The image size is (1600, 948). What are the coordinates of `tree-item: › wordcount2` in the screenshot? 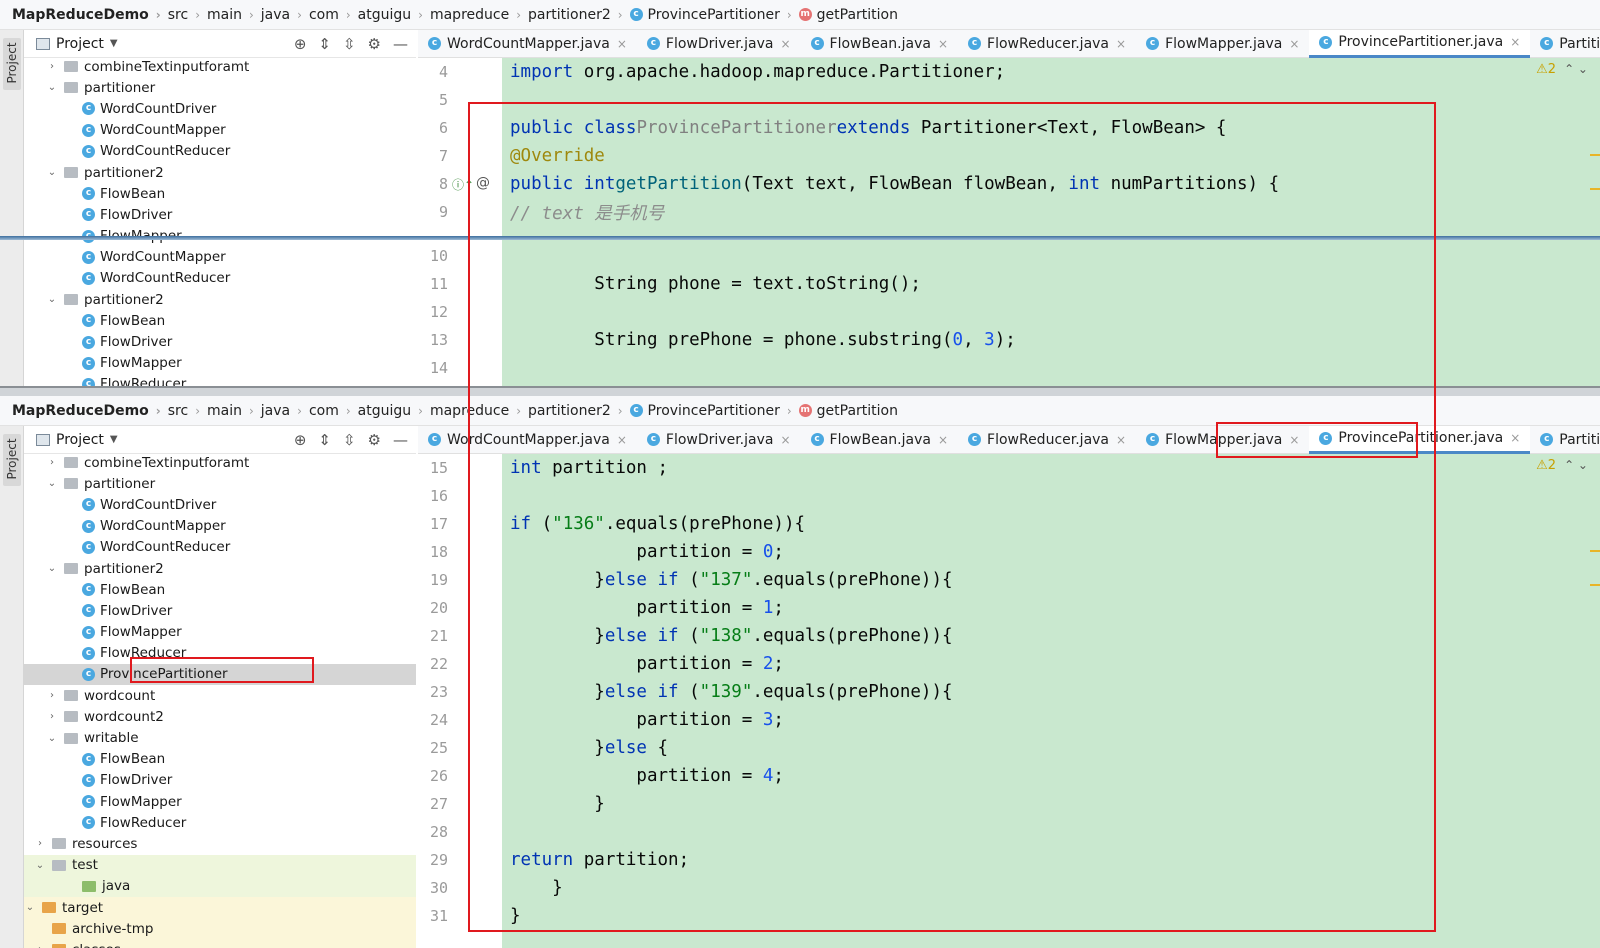 It's located at (220, 716).